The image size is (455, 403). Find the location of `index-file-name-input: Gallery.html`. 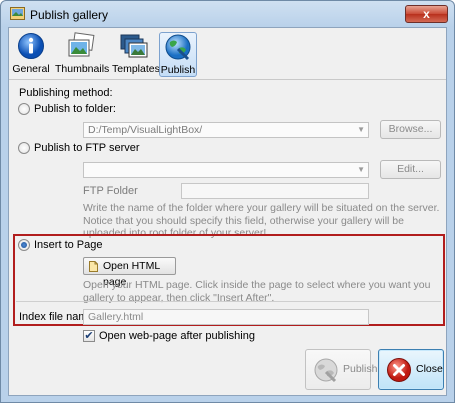

index-file-name-input: Gallery.html is located at coordinates (226, 317).